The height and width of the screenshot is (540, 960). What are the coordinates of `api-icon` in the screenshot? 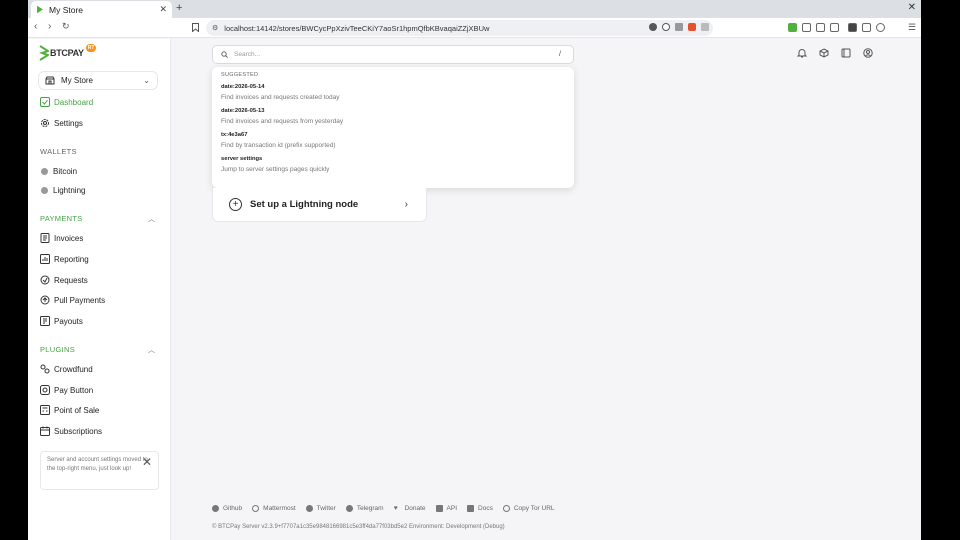 It's located at (439, 508).